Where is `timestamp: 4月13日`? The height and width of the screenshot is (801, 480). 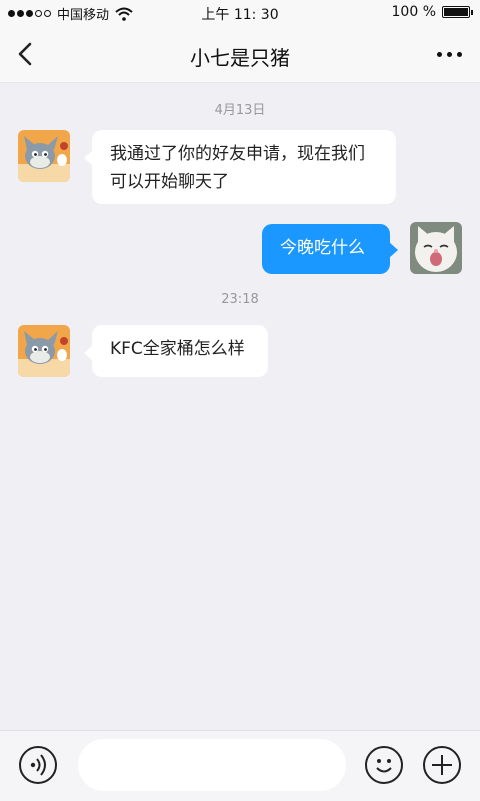
timestamp: 4月13日 is located at coordinates (240, 110).